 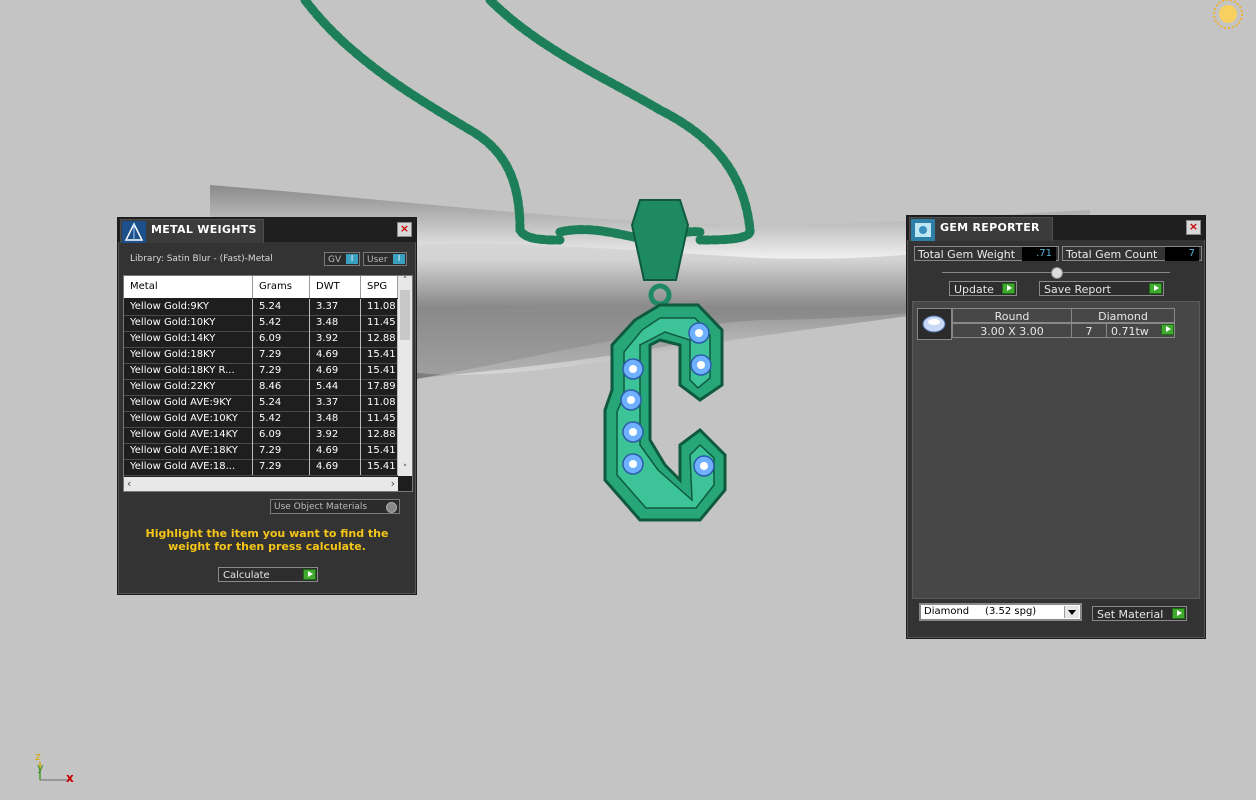 I want to click on material-select: Diamond (3.52 spg), so click(x=1000, y=612).